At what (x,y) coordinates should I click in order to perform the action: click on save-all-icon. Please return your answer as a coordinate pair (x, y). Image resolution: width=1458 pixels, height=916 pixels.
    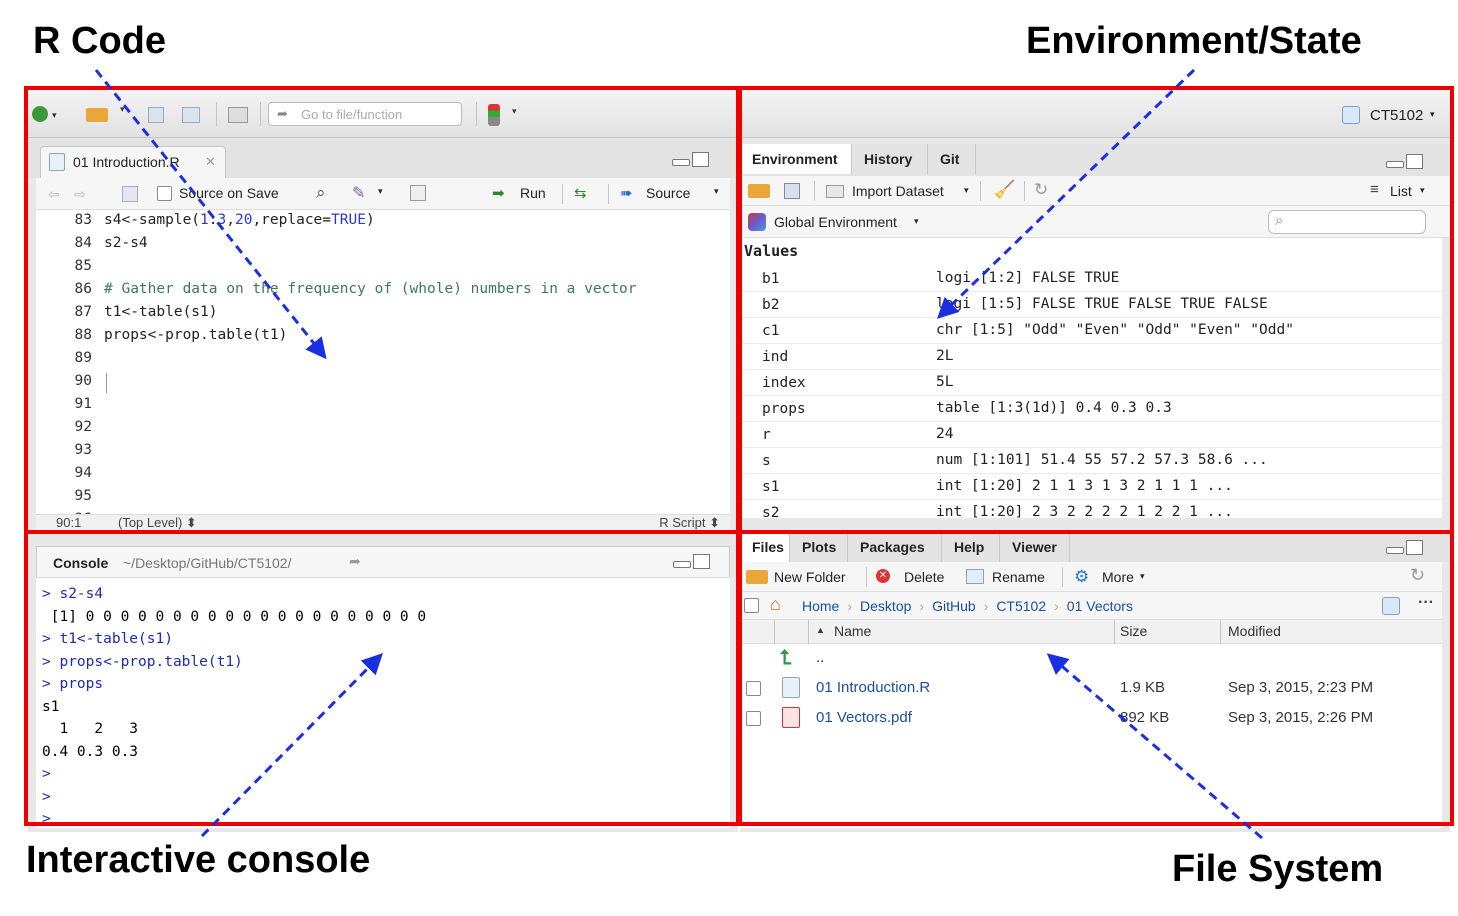
    Looking at the image, I should click on (191, 115).